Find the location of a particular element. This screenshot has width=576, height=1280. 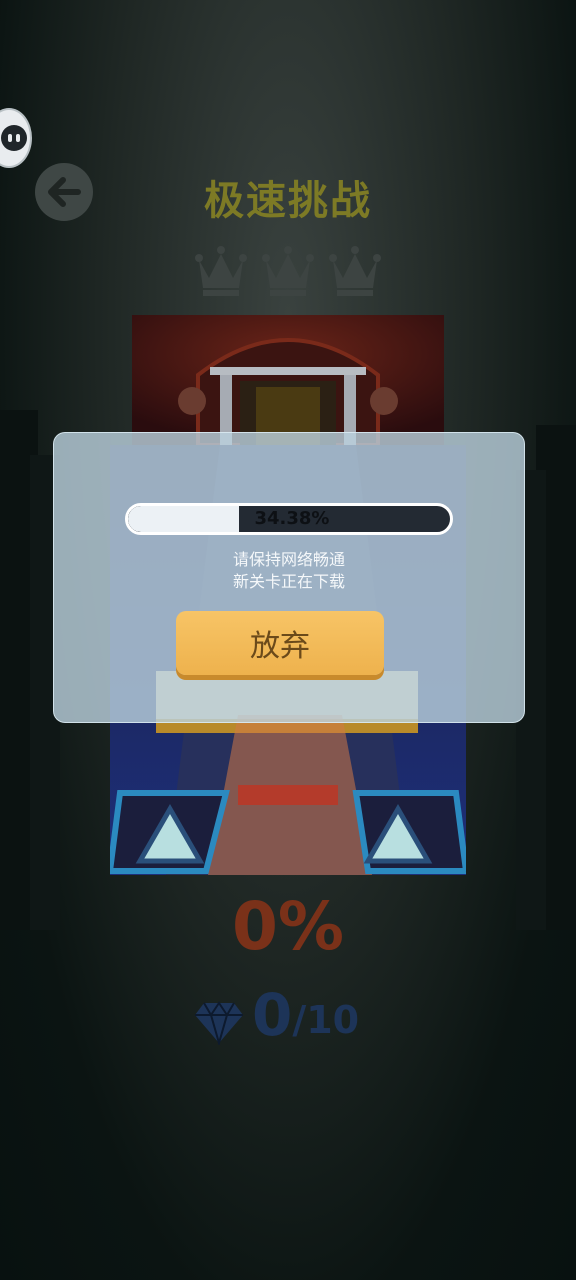

robot-face-icon is located at coordinates (14, 138).